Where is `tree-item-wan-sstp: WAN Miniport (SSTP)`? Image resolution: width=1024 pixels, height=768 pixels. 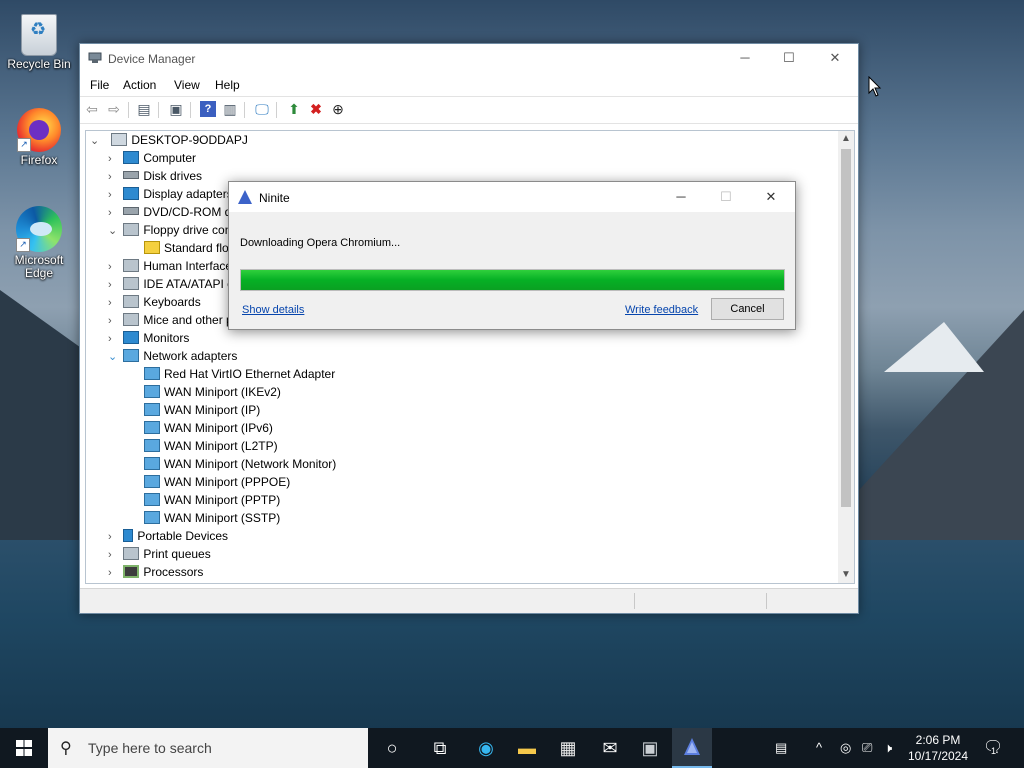
tree-item-wan-sstp: WAN Miniport (SSTP) is located at coordinates (212, 518).